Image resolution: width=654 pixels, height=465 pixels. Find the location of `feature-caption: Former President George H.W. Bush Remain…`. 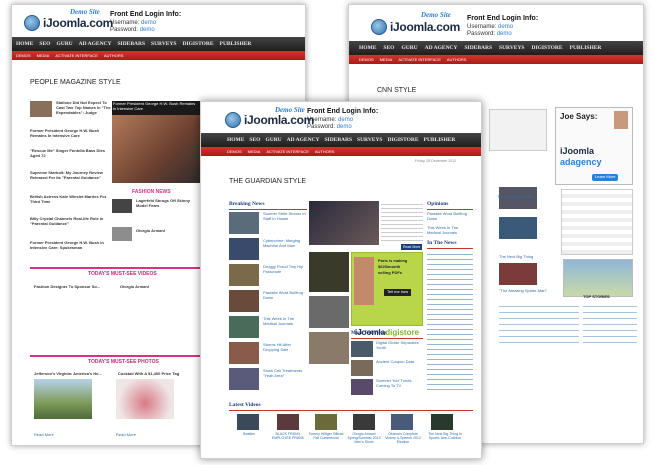

feature-caption: Former President George H.W. Bush Remain… is located at coordinates (156, 108).